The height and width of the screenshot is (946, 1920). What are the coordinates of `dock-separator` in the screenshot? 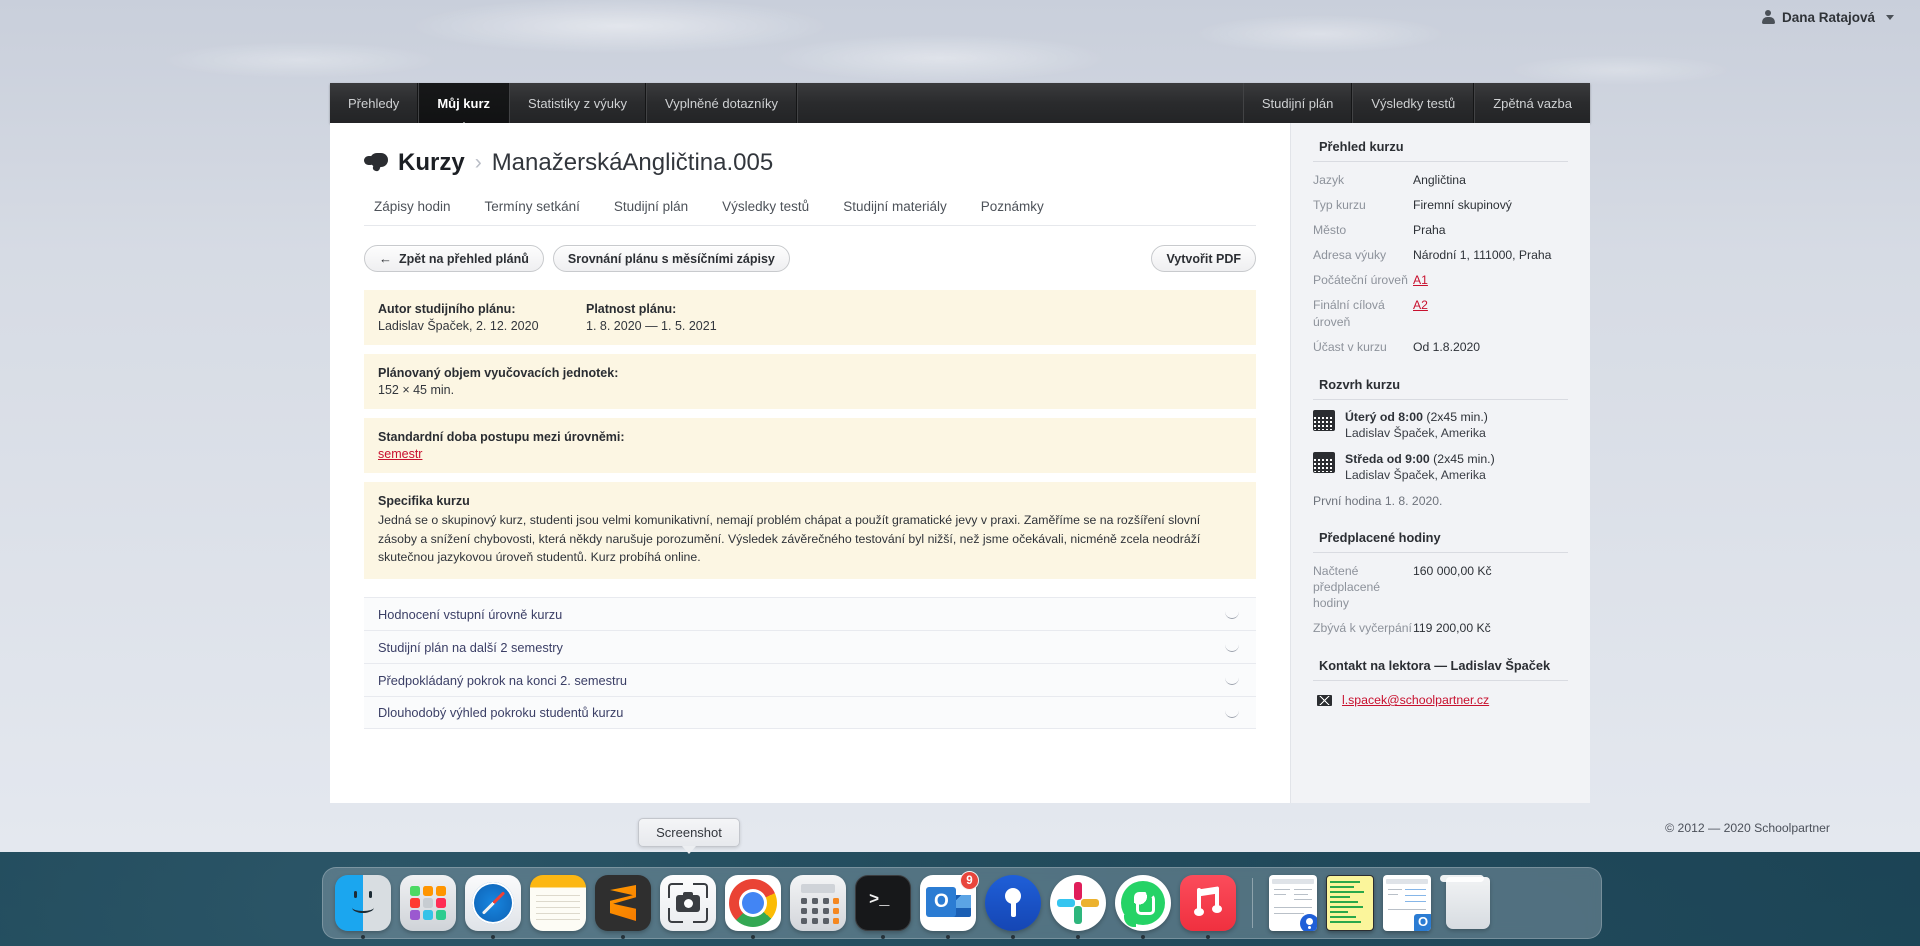 It's located at (1252, 903).